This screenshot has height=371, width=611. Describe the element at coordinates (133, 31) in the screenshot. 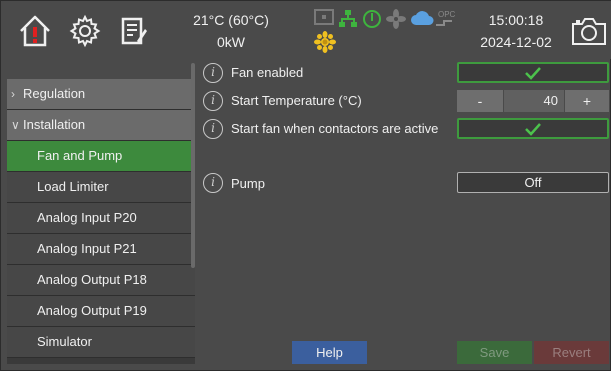

I see `notes-icon` at that location.